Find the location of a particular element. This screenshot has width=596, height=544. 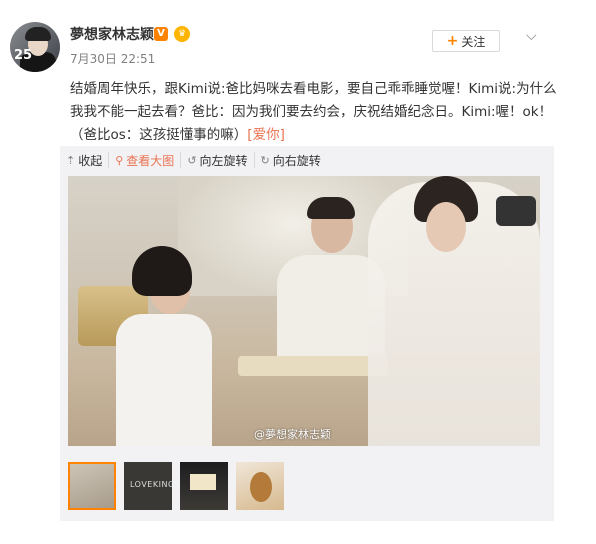

photo-camera is located at coordinates (516, 211).